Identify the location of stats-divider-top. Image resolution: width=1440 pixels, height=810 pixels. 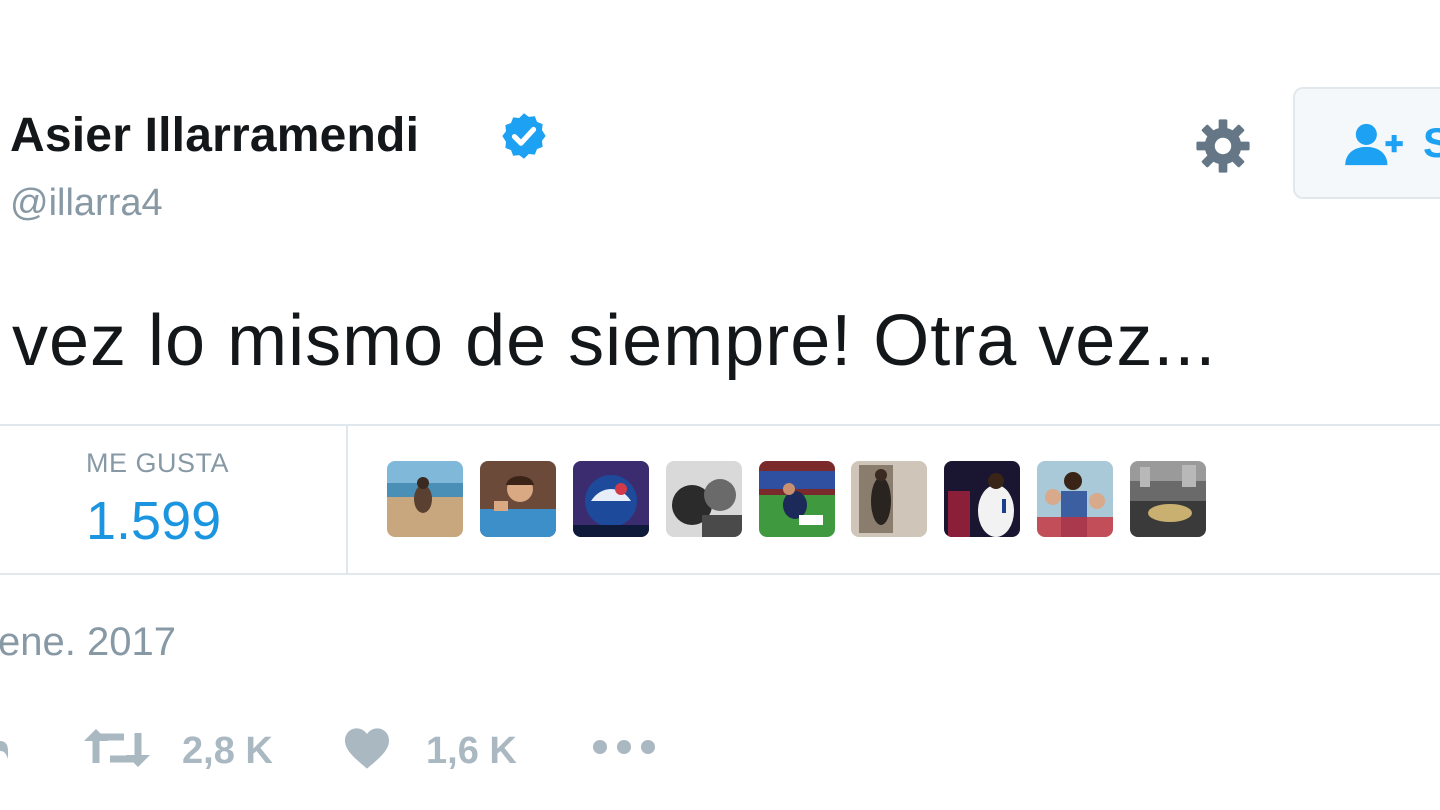
(720, 425).